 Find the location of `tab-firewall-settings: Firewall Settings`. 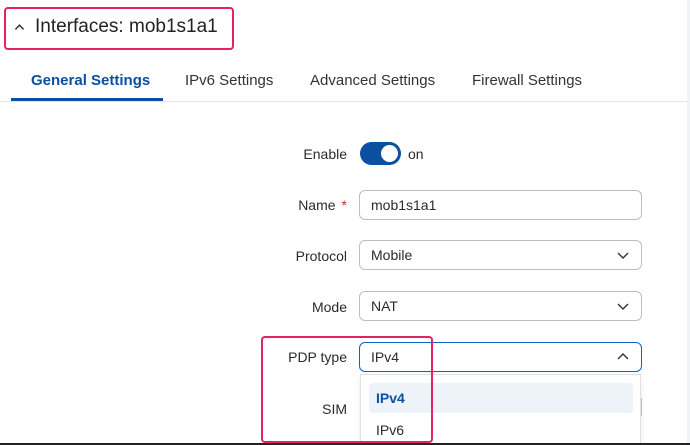

tab-firewall-settings: Firewall Settings is located at coordinates (527, 80).